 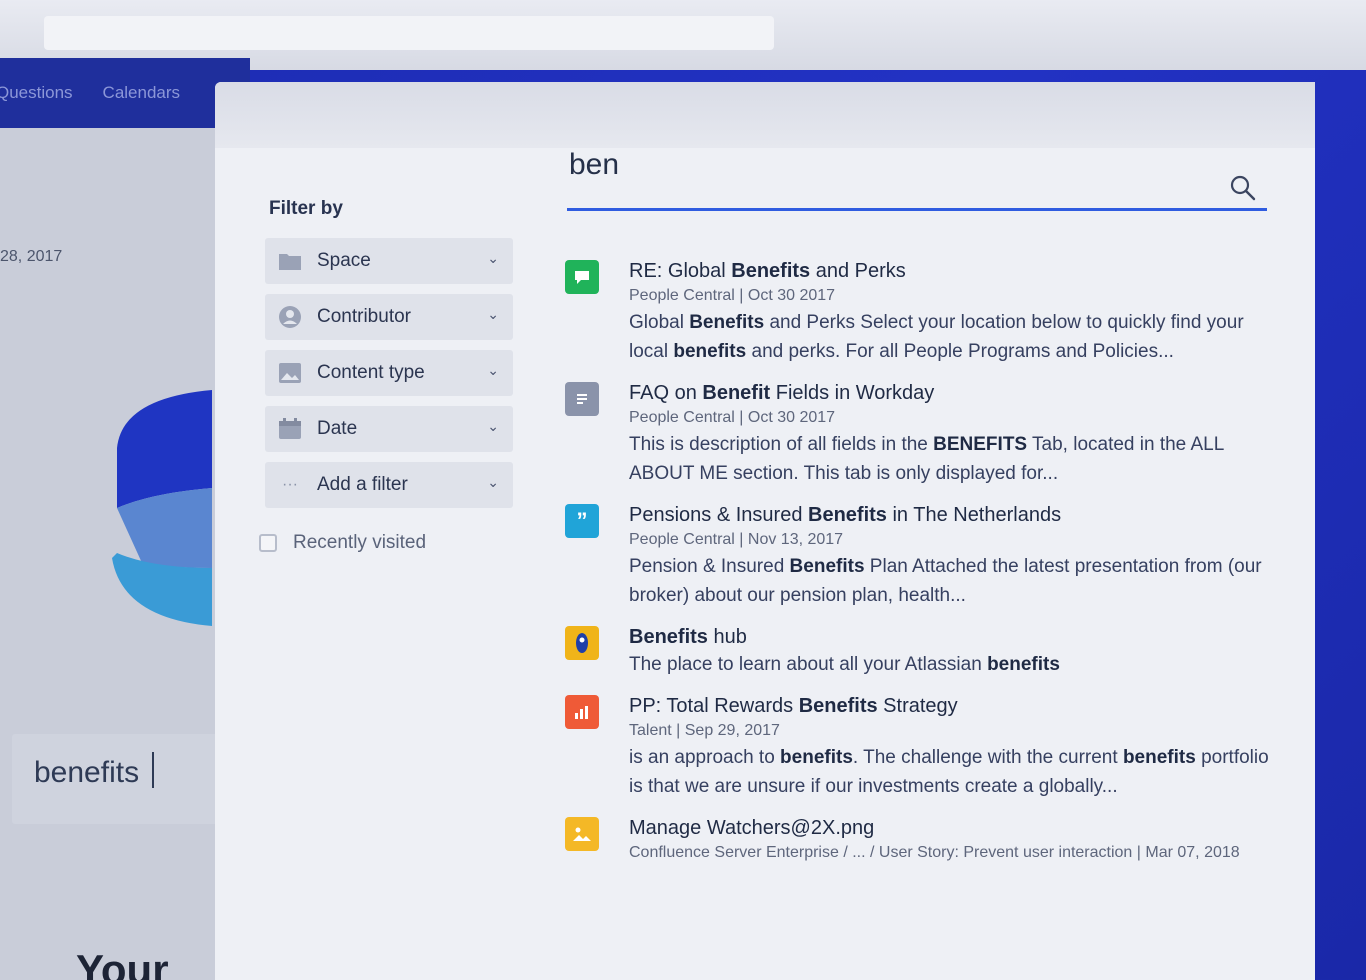 I want to click on filter-label: Content type, so click(x=371, y=372).